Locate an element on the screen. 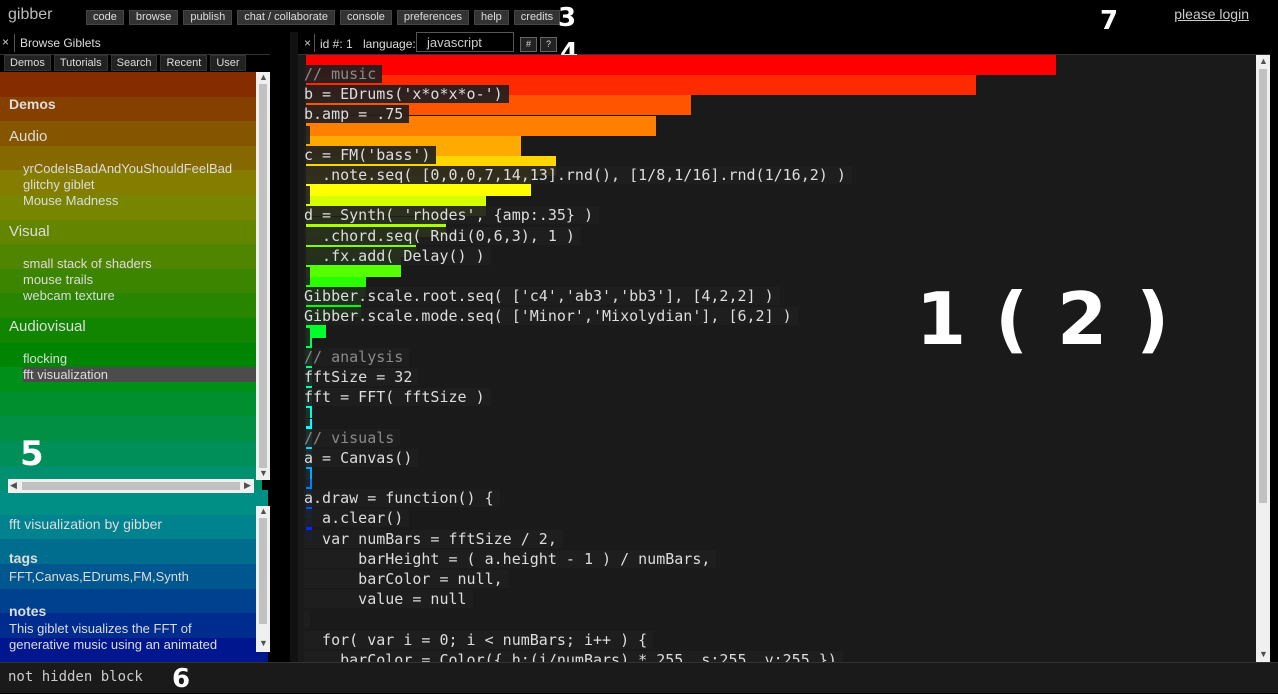 This screenshot has height=694, width=1278. menu-console-button: console is located at coordinates (365, 17).